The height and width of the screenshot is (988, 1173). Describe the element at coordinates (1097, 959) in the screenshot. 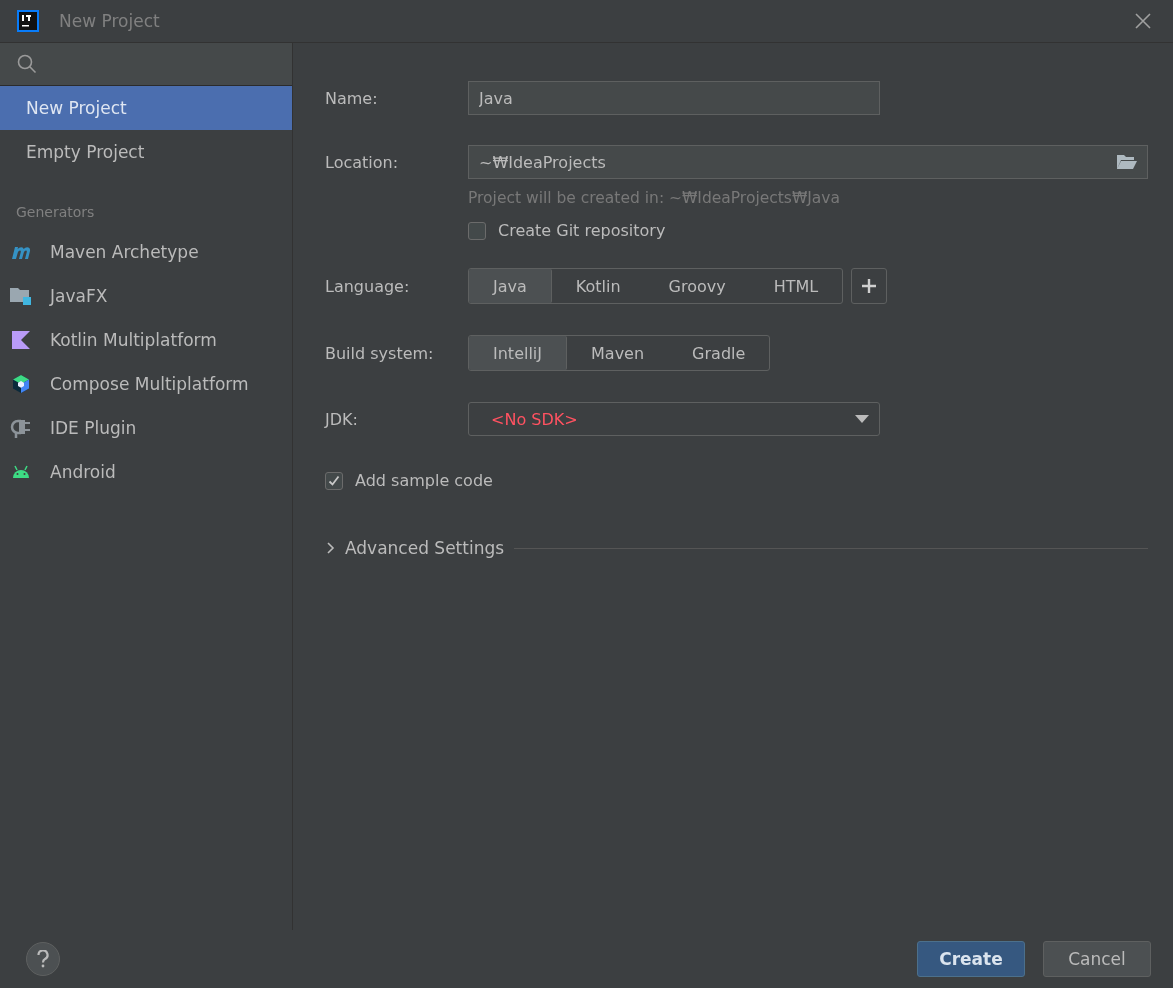

I see `cancel-button: Cancel` at that location.